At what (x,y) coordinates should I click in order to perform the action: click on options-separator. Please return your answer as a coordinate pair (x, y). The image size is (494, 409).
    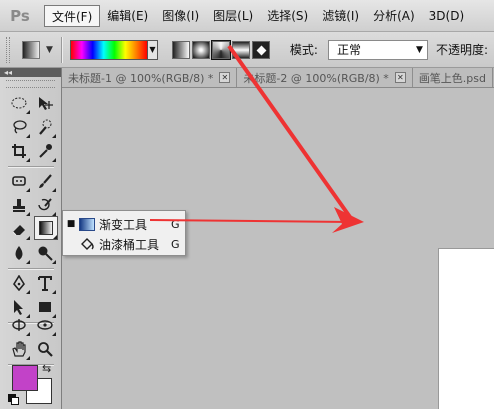
    Looking at the image, I should click on (61, 49).